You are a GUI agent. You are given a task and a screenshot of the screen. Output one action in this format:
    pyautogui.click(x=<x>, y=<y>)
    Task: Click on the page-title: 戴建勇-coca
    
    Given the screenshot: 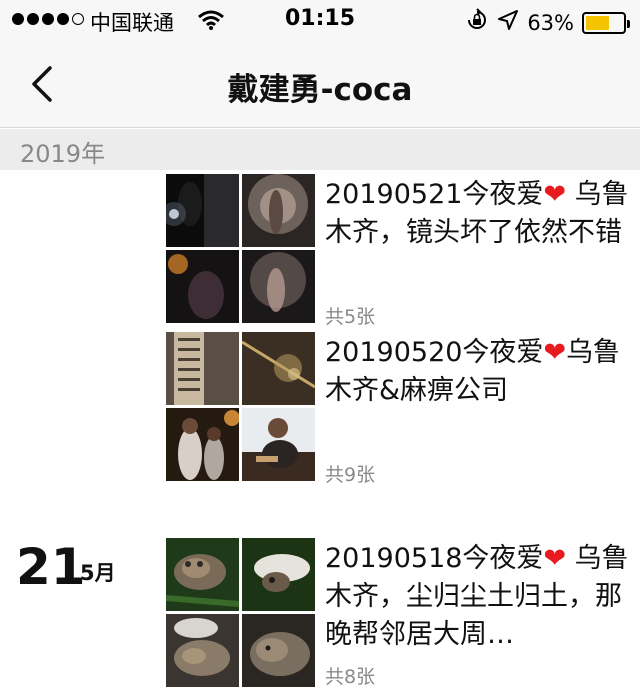 What is the action you would take?
    pyautogui.click(x=320, y=90)
    